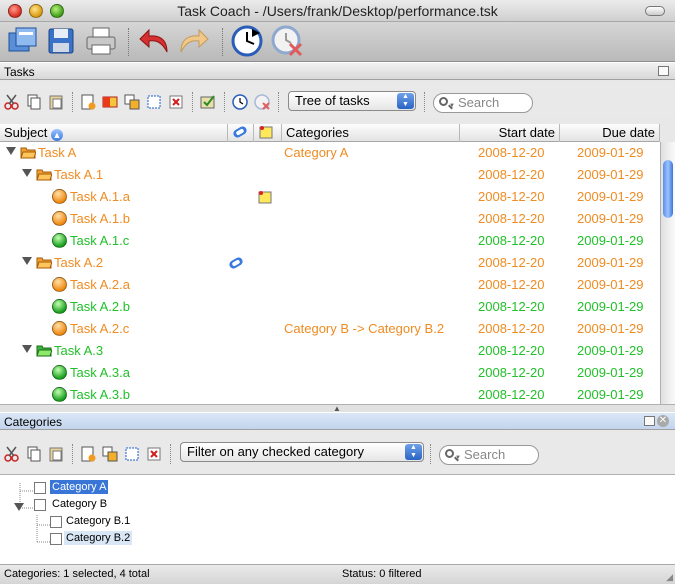 The height and width of the screenshot is (584, 675). I want to click on category-label: Category B, so click(80, 504).